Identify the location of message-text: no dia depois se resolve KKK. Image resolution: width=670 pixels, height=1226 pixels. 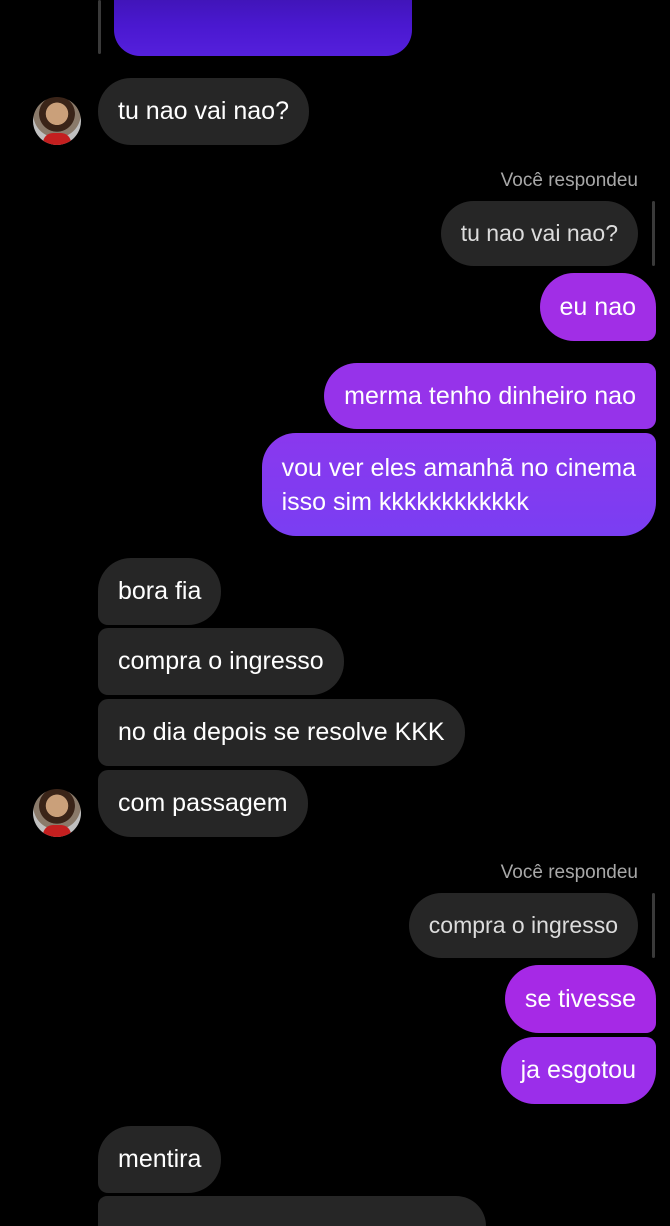
(281, 732).